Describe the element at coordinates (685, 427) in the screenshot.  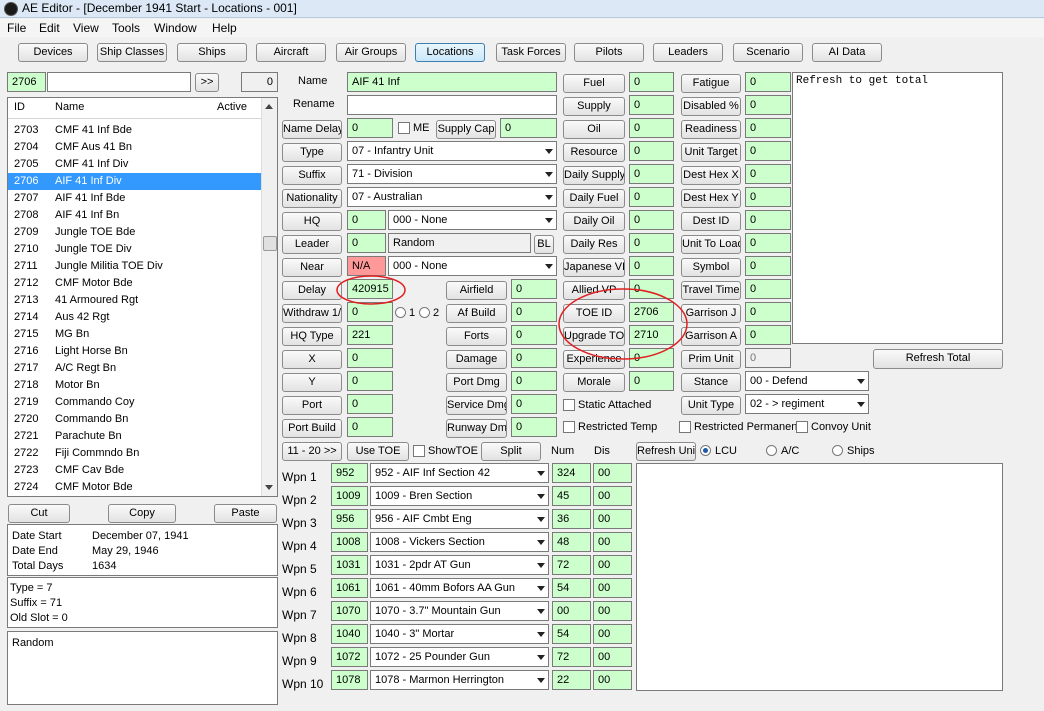
I see `restricted-permanent-checkbox` at that location.